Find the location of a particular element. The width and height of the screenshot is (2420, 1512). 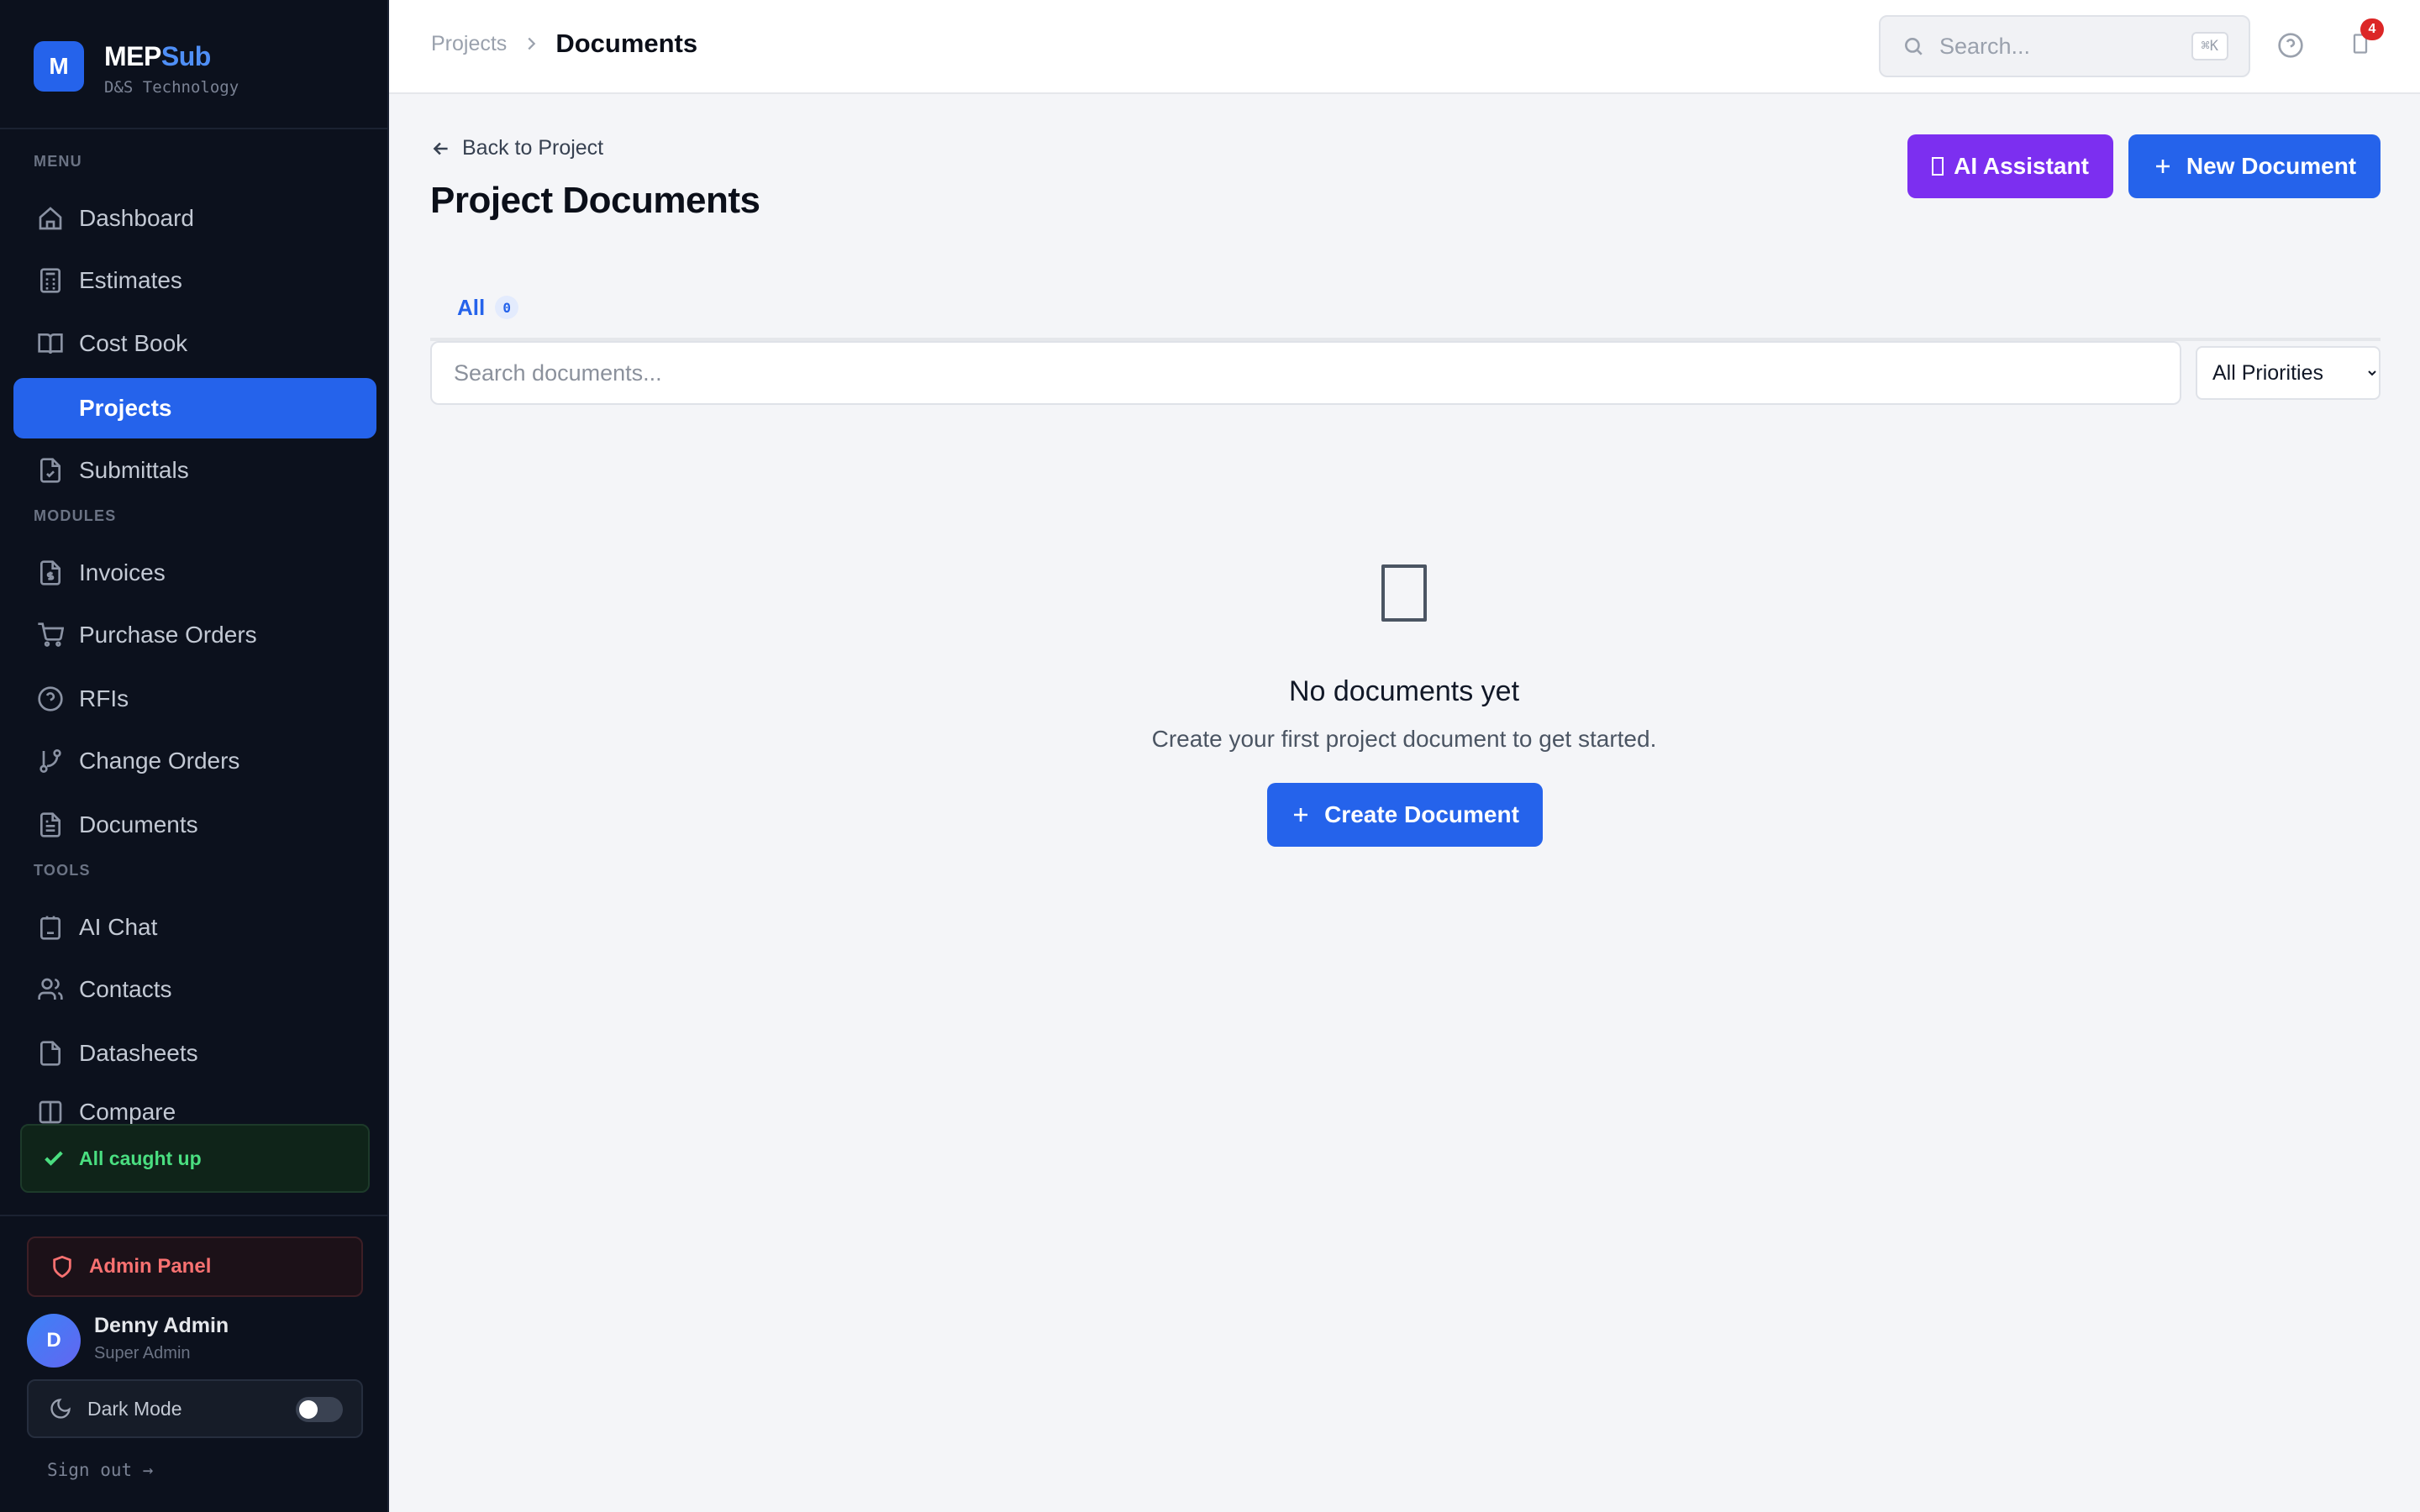

global-search: Search... ⌘K is located at coordinates (2064, 46).